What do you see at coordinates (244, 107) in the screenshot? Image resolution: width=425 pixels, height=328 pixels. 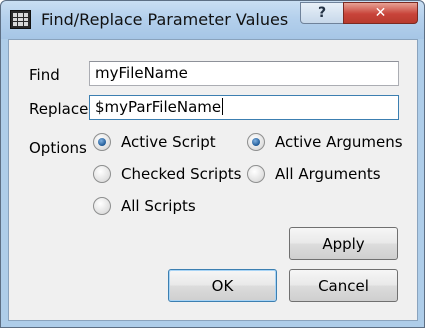 I see `replace-field: $myParFileName` at bounding box center [244, 107].